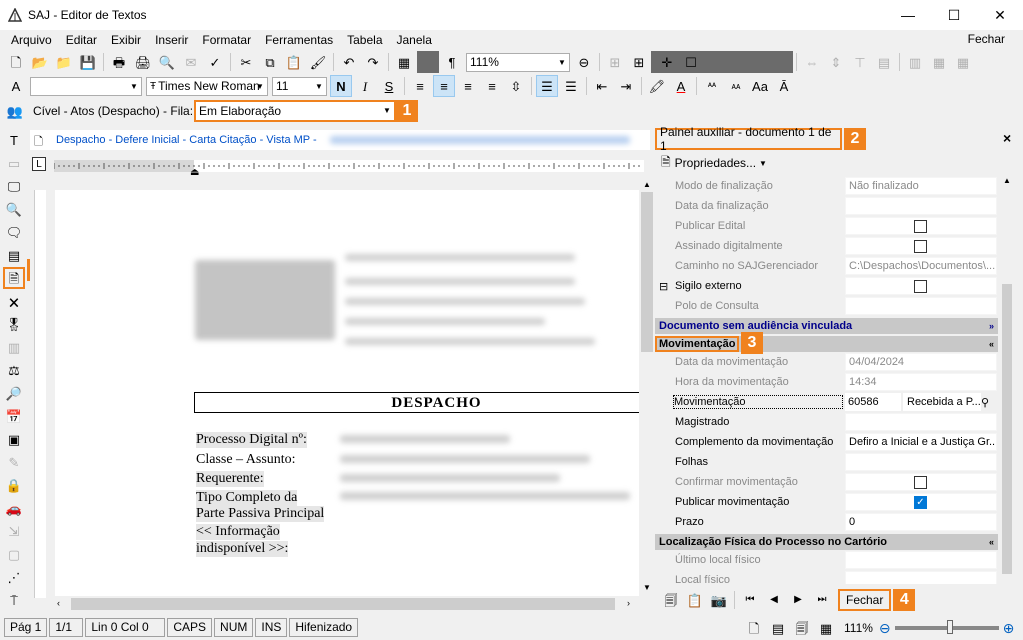 This screenshot has height=640, width=1023. I want to click on hscroll-thumb, so click(343, 604).